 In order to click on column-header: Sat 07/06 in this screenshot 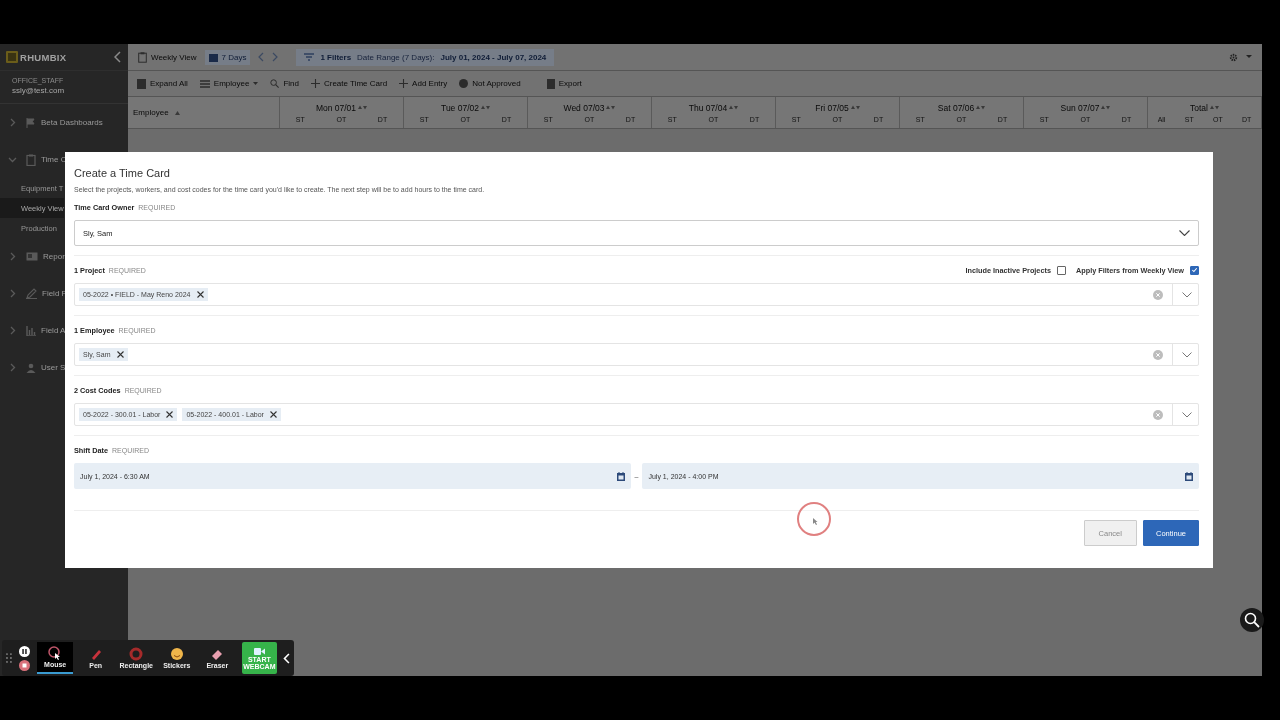, I will do `click(956, 107)`.